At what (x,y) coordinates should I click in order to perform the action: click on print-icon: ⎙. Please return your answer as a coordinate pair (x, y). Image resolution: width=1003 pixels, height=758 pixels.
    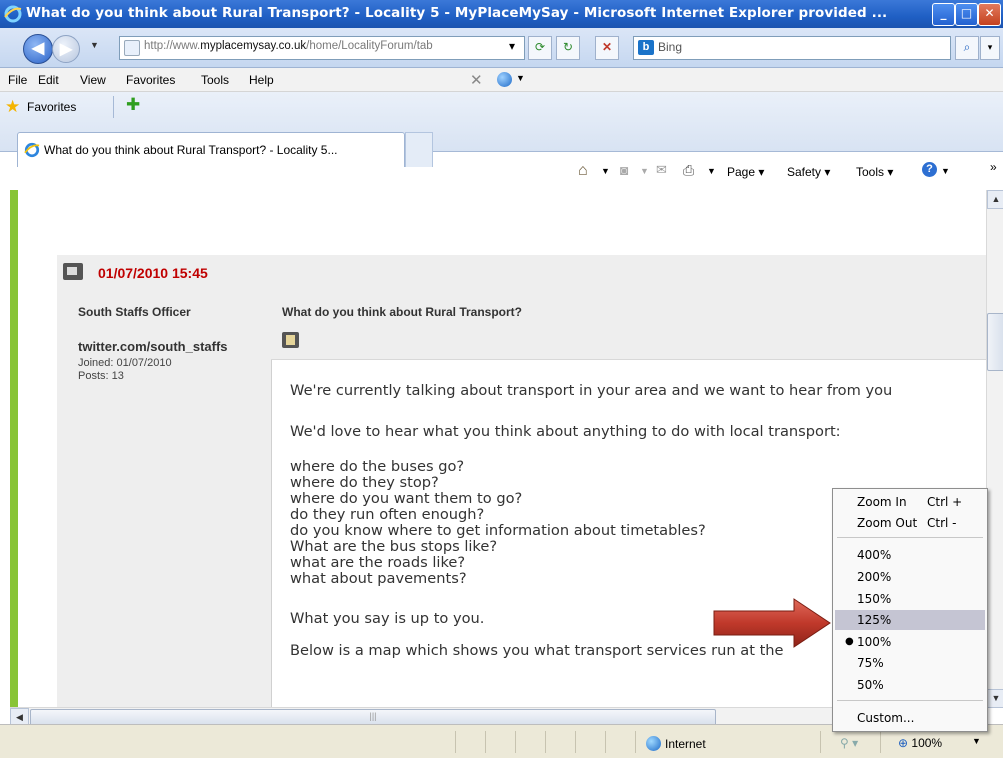
    Looking at the image, I should click on (688, 170).